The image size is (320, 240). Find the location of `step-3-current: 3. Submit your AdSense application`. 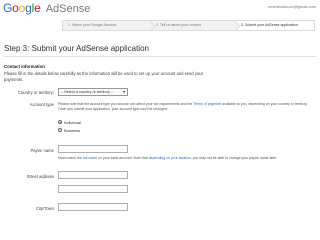

step-3-current: 3. Submit your AdSense application is located at coordinates (275, 25).